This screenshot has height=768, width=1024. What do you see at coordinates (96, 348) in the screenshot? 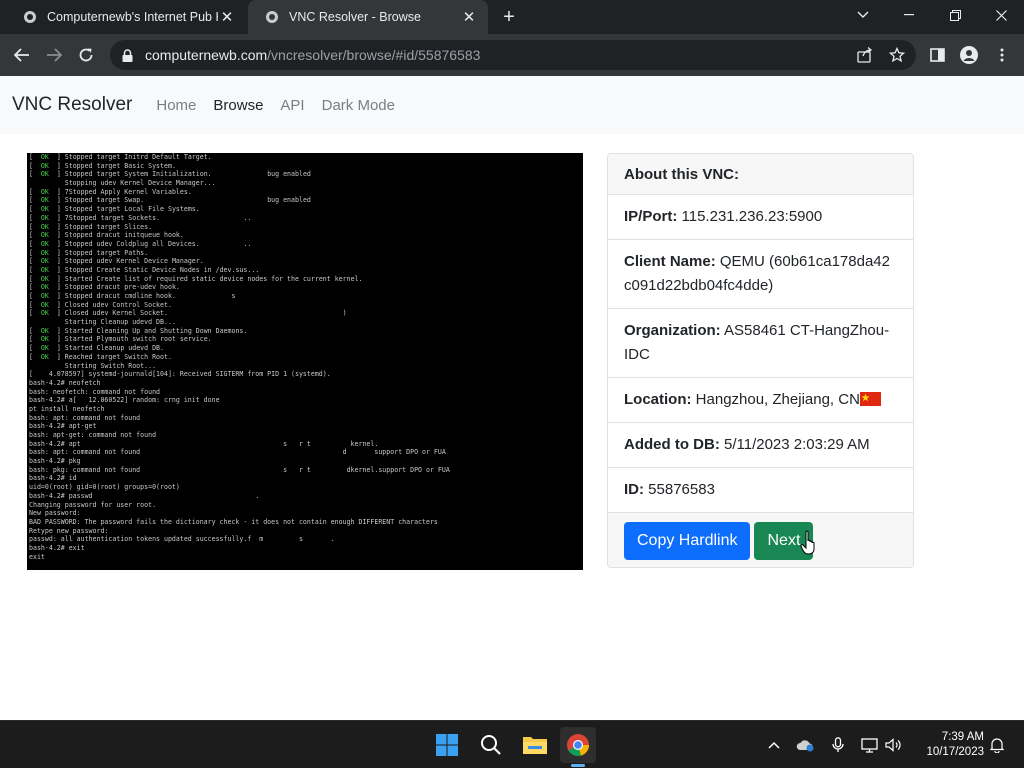
I see `terminal-line: [ OK ] Started Cleanup udevd DB.` at bounding box center [96, 348].